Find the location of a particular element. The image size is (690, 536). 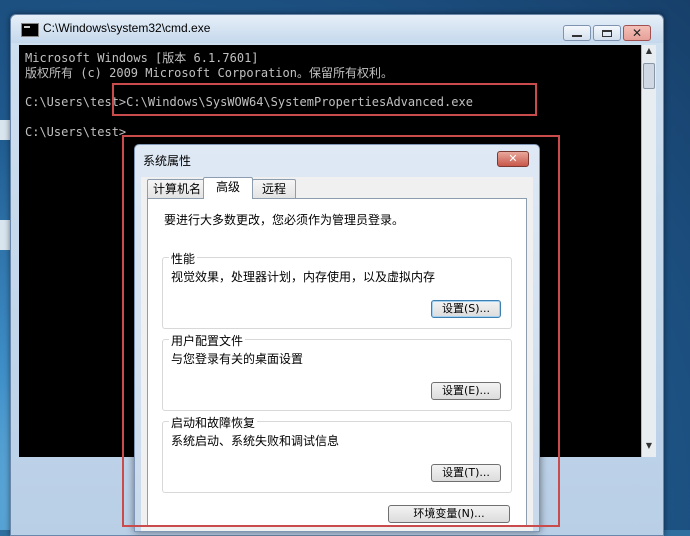

close-button: ✕ is located at coordinates (637, 33).